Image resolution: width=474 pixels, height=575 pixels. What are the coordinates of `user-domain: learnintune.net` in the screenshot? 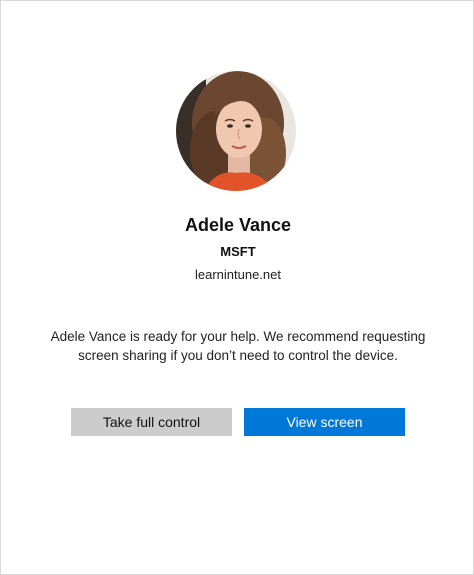 It's located at (237, 274).